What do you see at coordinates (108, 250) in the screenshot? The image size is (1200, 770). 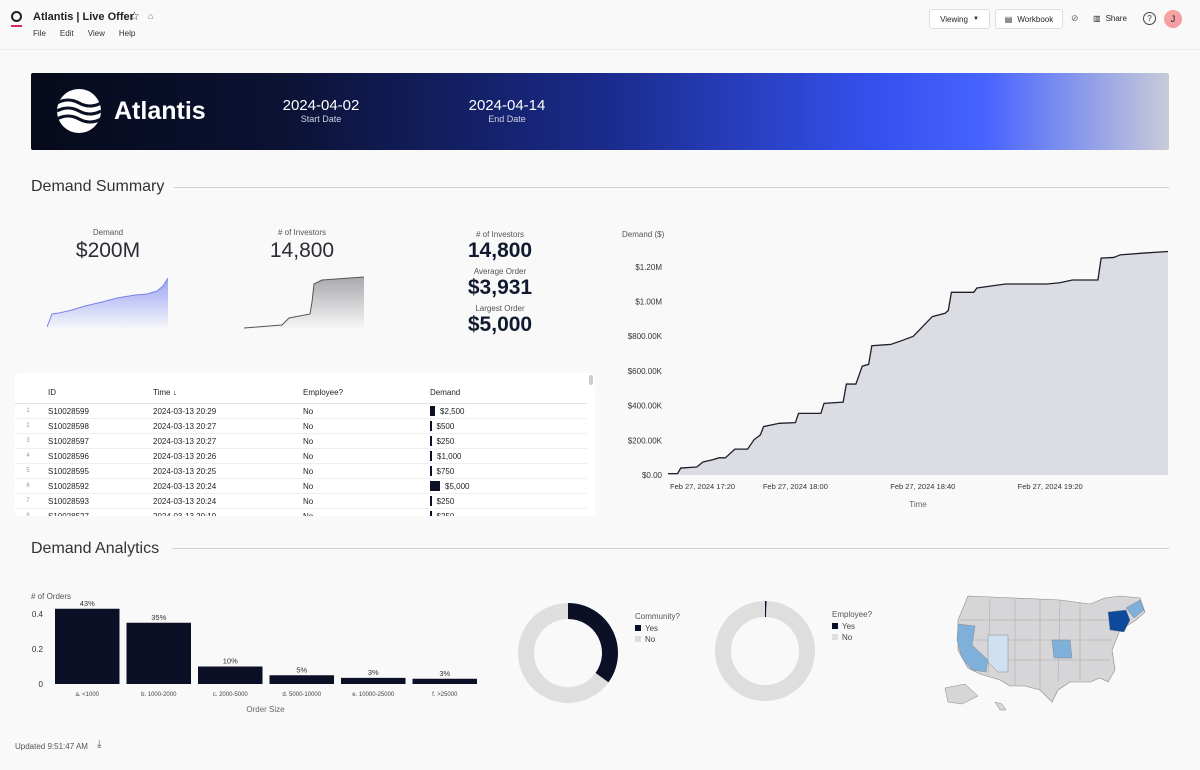 I see `kpi-demand-value: $200M` at bounding box center [108, 250].